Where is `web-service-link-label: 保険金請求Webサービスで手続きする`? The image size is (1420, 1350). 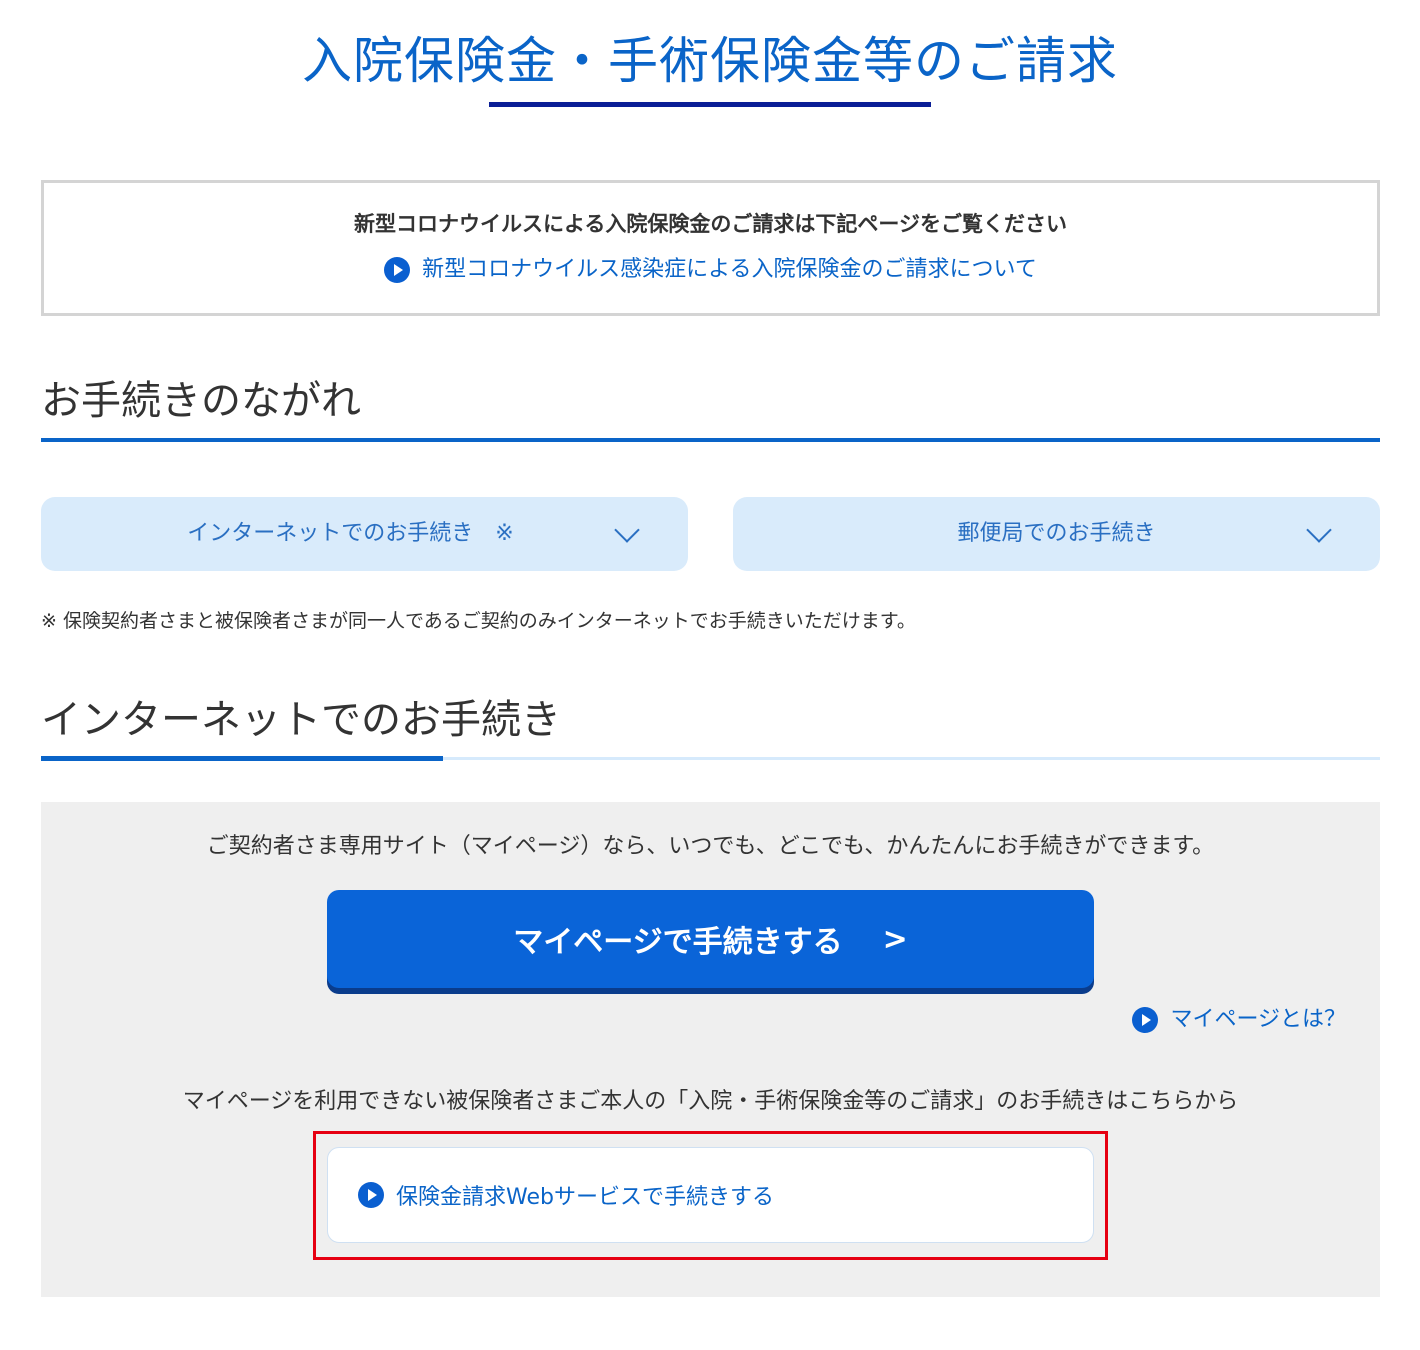 web-service-link-label: 保険金請求Webサービスで手続きする is located at coordinates (585, 1197).